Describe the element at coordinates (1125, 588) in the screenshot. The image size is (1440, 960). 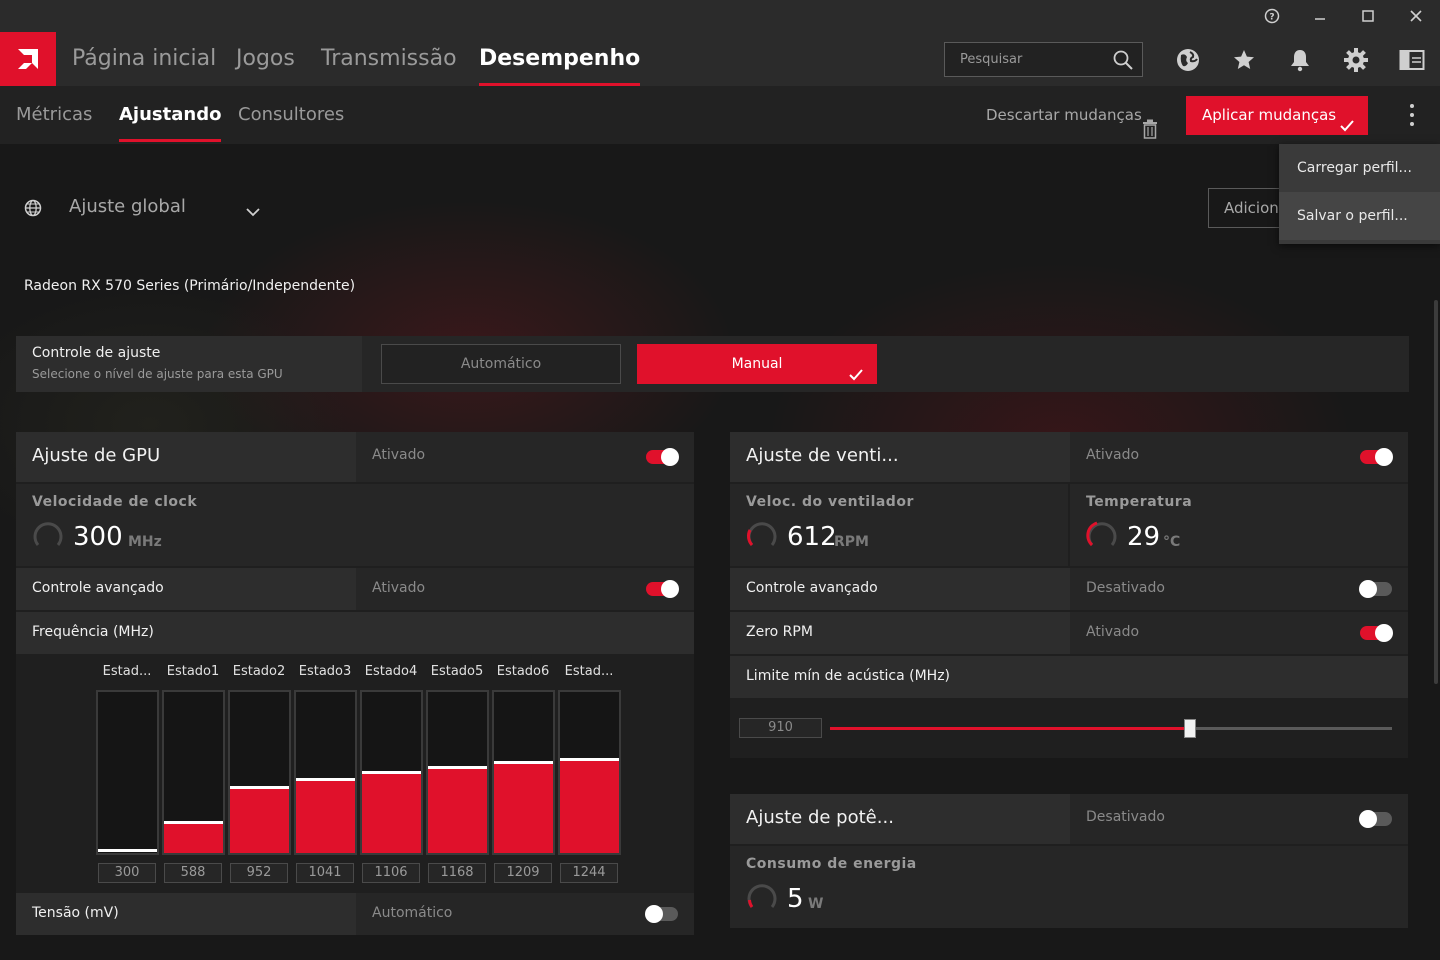
I see `fan-advanced-status: Desativado` at that location.